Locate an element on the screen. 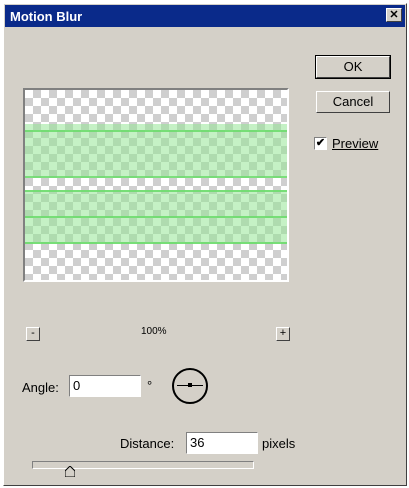 The height and width of the screenshot is (488, 409). distance-slider-thumb is located at coordinates (69, 471).